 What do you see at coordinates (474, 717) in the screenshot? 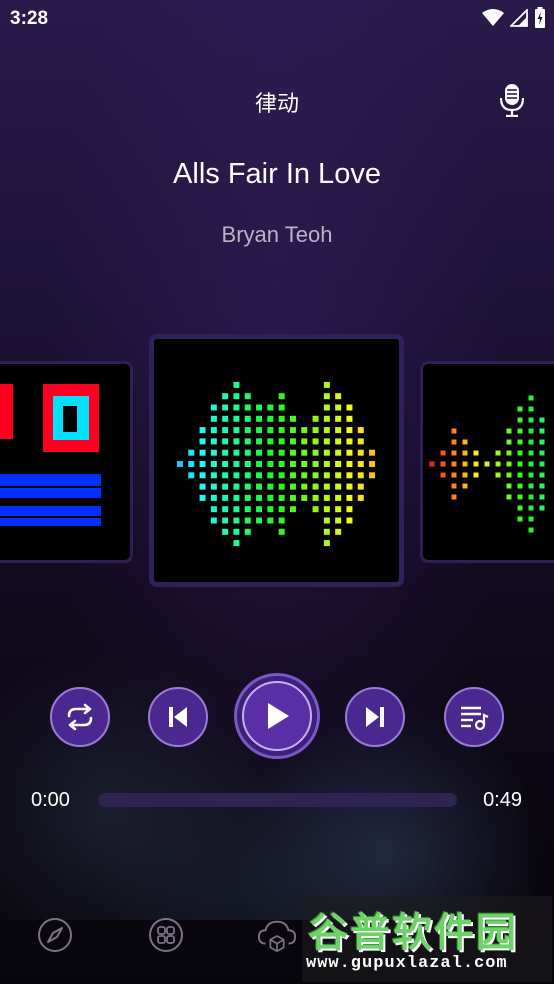
I see `playlist-button` at bounding box center [474, 717].